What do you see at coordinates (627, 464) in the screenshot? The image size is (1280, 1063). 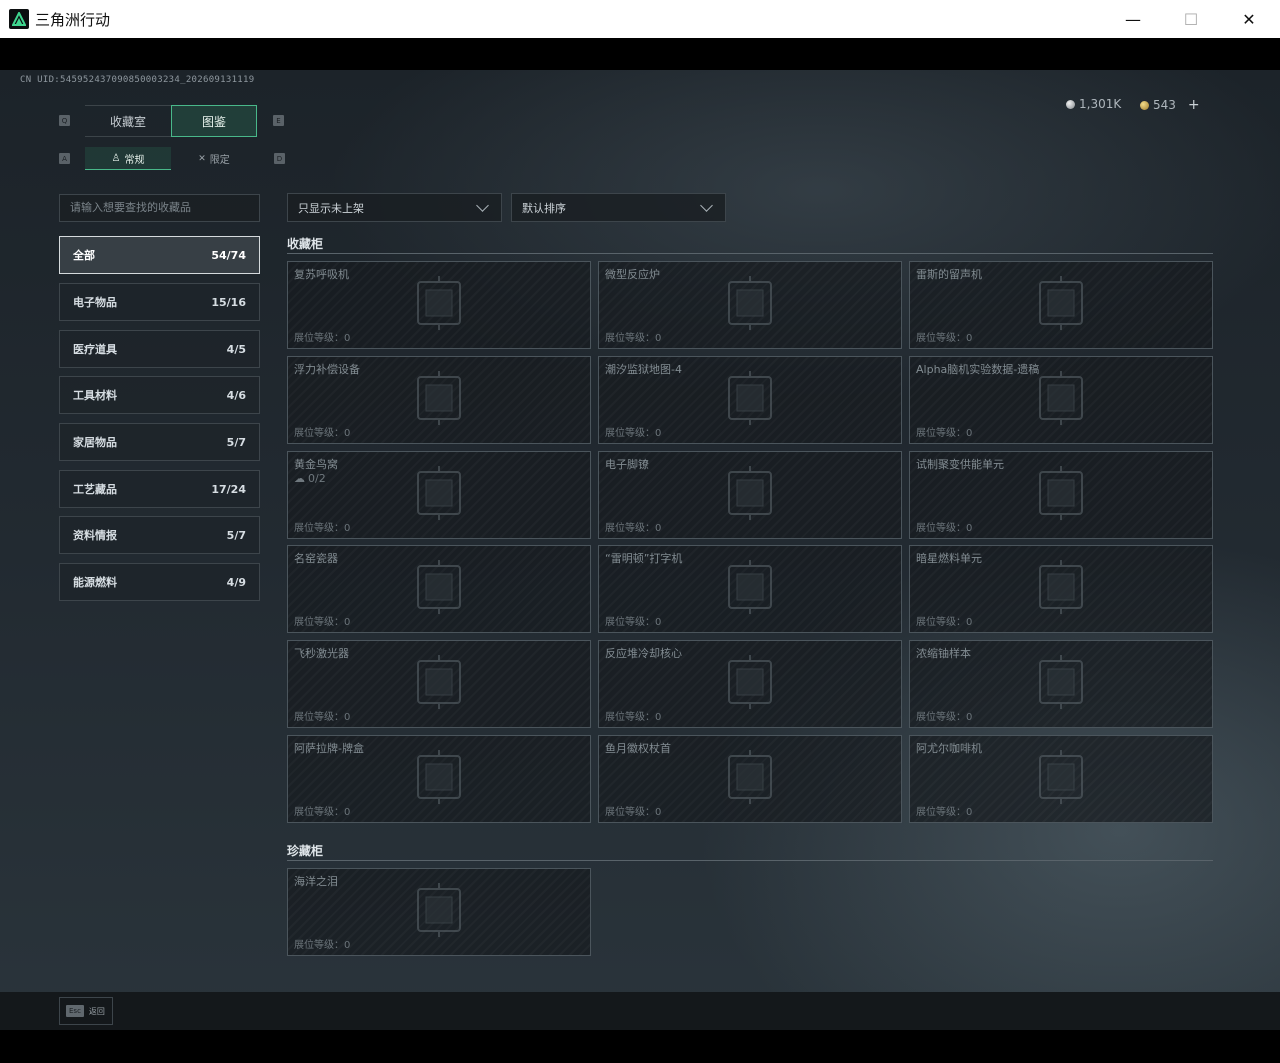 I see `item-name: 电子脚镣` at bounding box center [627, 464].